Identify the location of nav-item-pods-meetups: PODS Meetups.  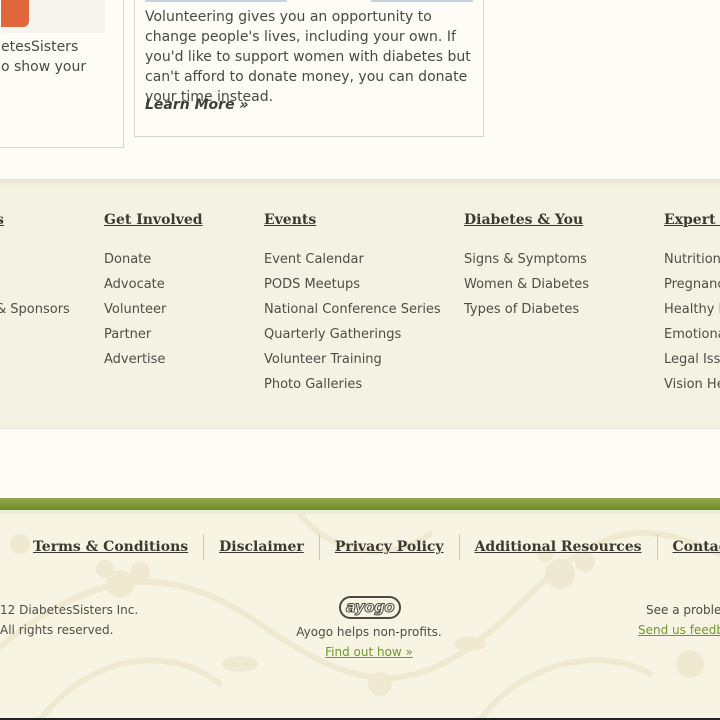
(352, 287).